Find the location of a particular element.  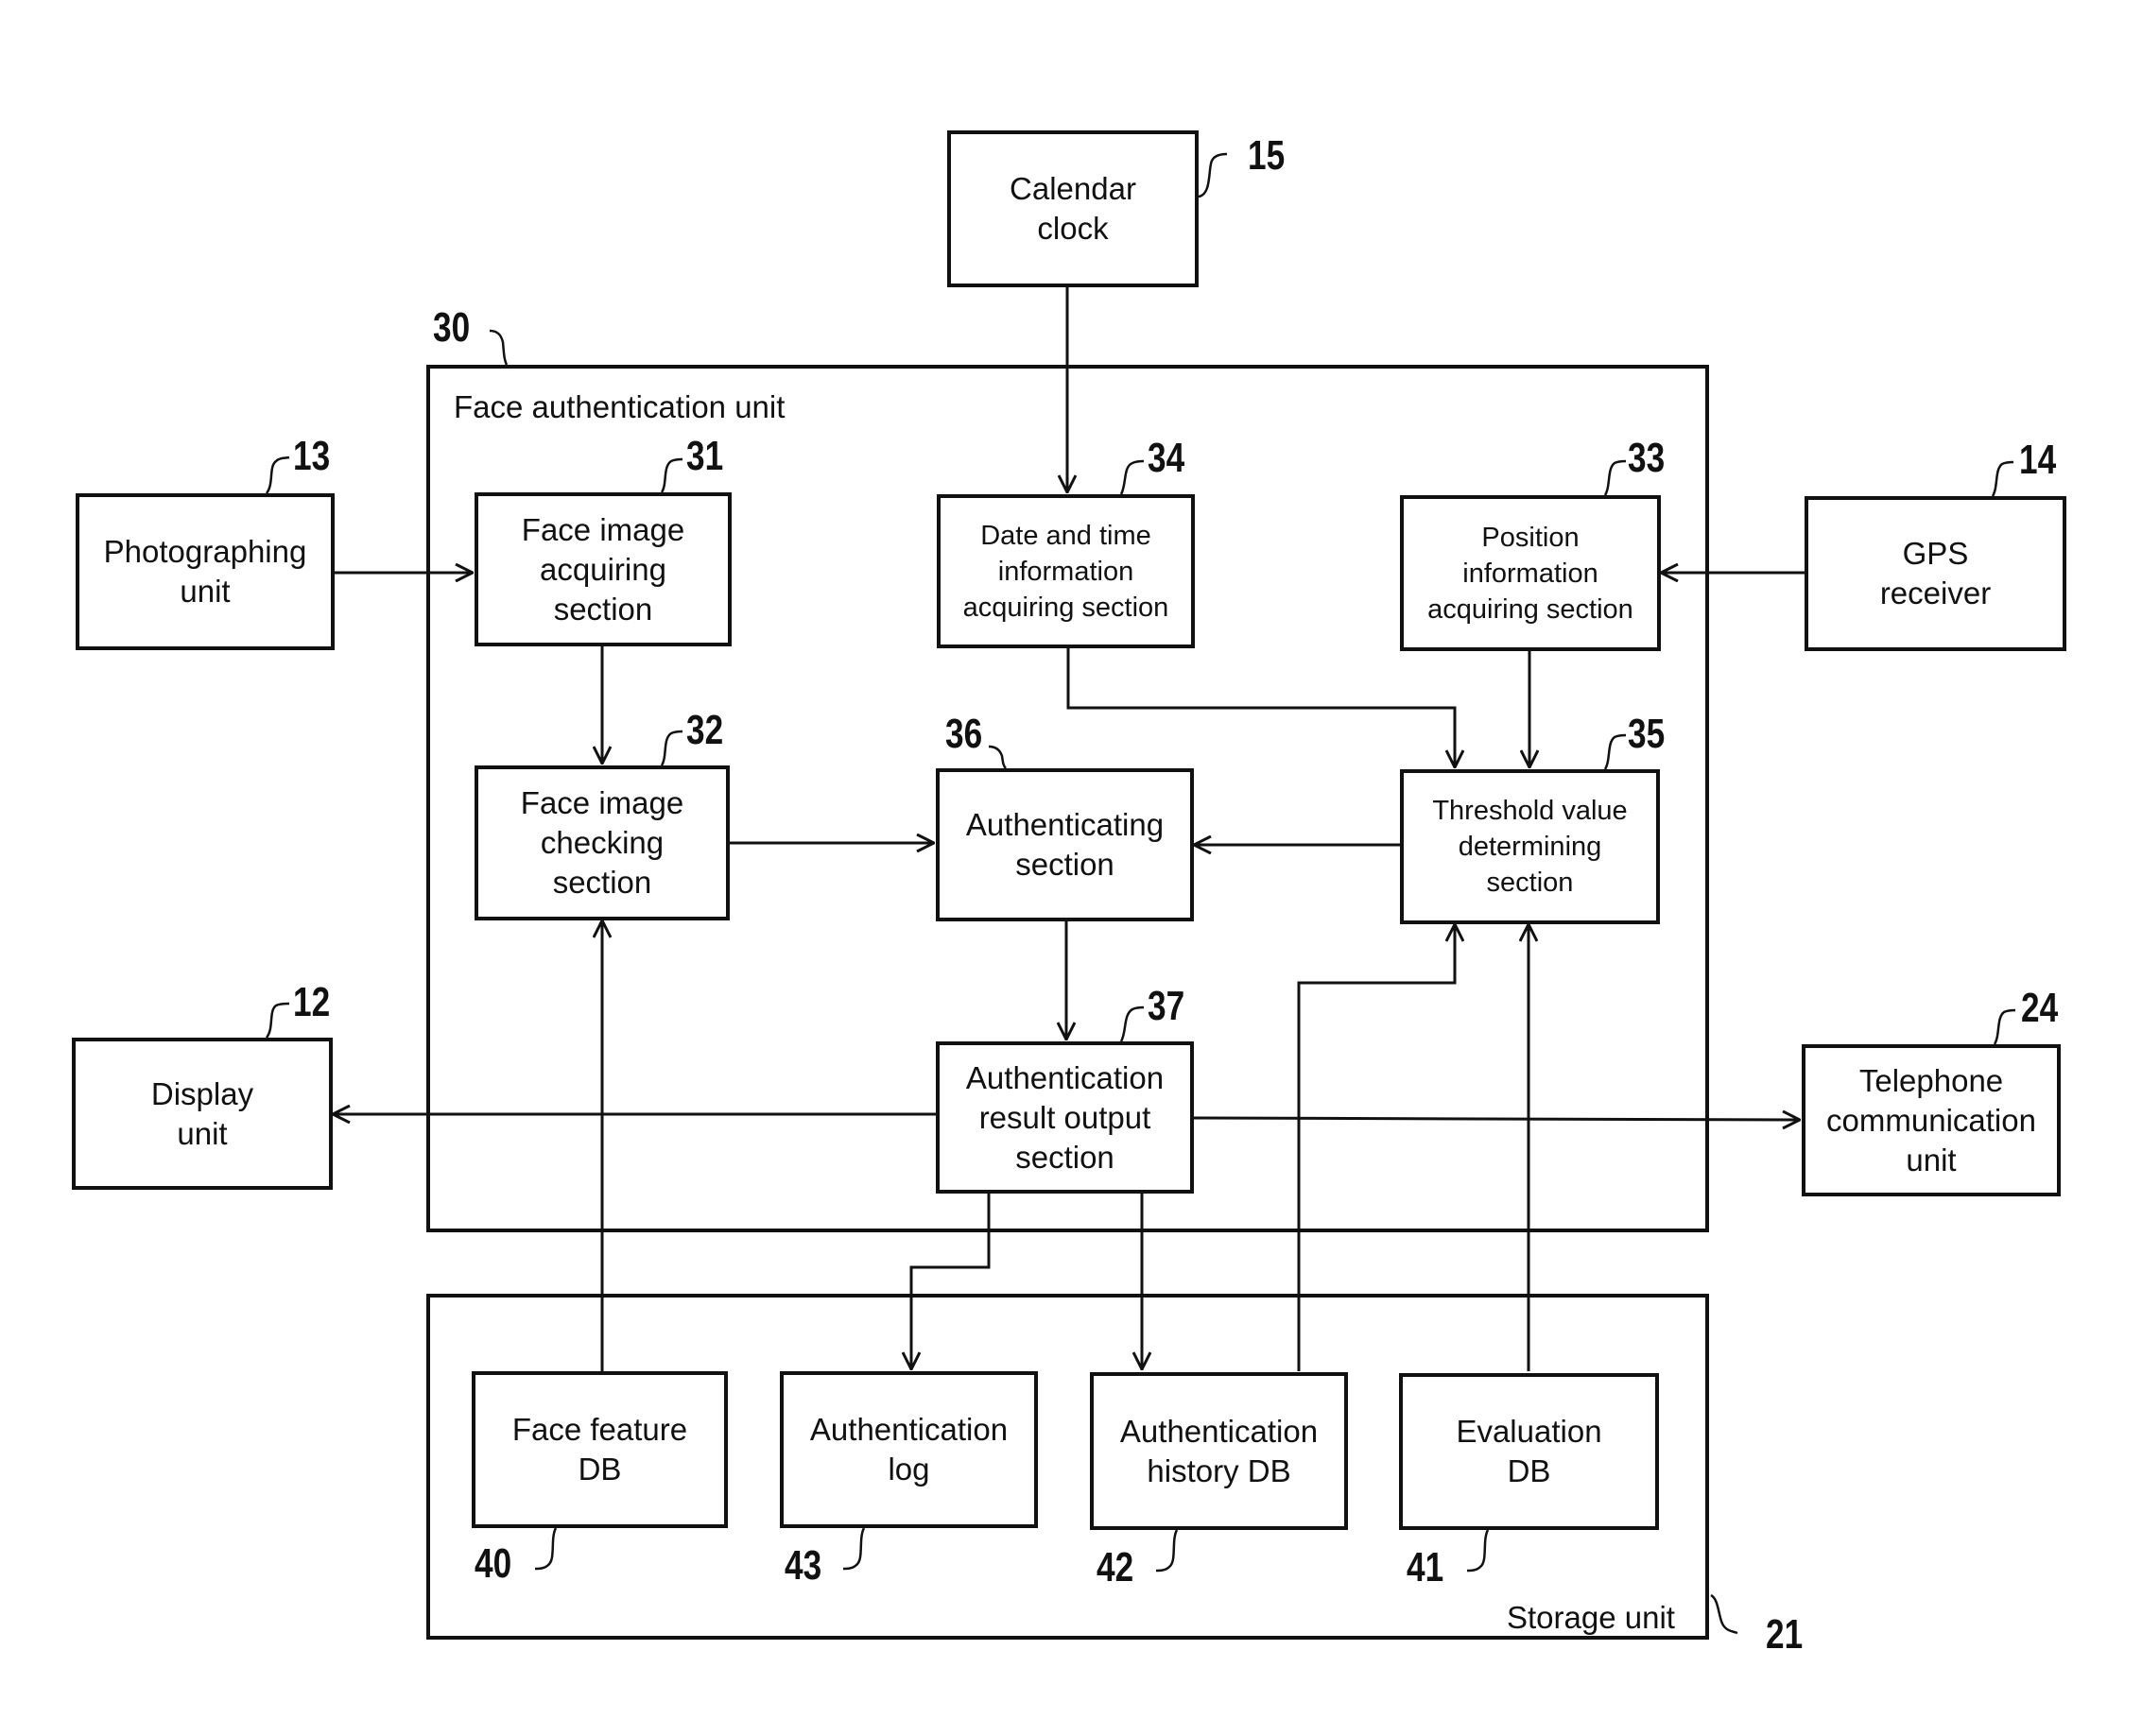

ref-30: 30 is located at coordinates (452, 327).